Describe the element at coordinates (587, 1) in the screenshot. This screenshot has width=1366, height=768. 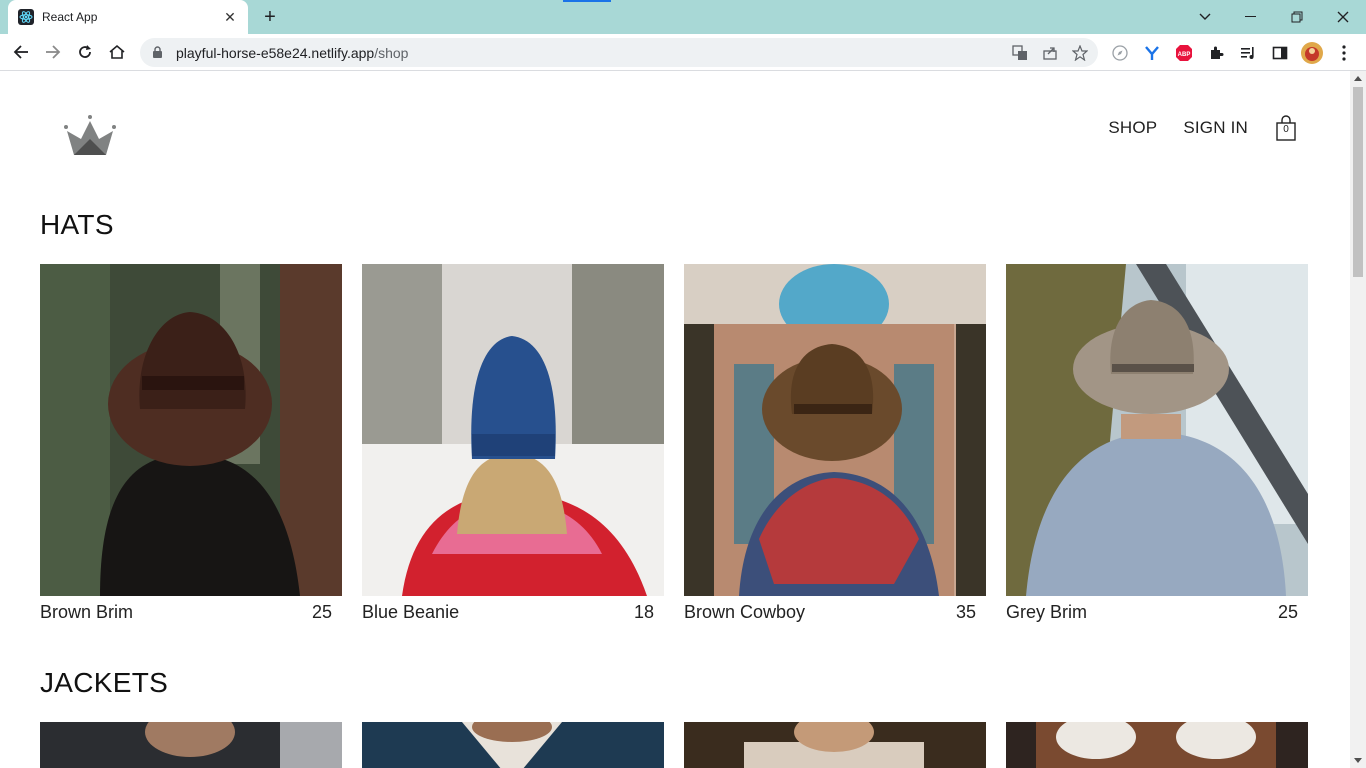
I see `tab-indicator` at that location.